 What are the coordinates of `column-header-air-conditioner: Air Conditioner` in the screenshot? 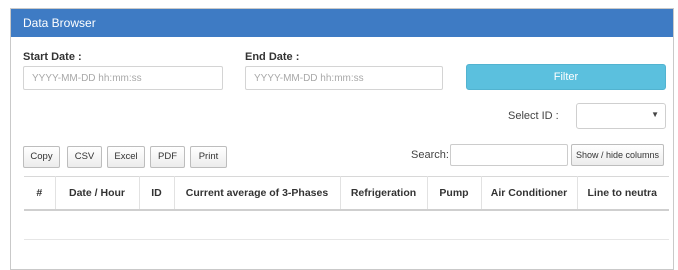 It's located at (529, 193).